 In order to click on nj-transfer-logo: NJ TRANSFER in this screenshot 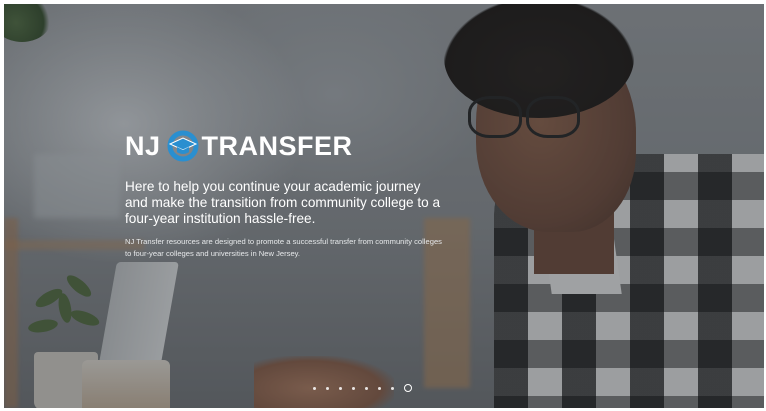, I will do `click(239, 146)`.